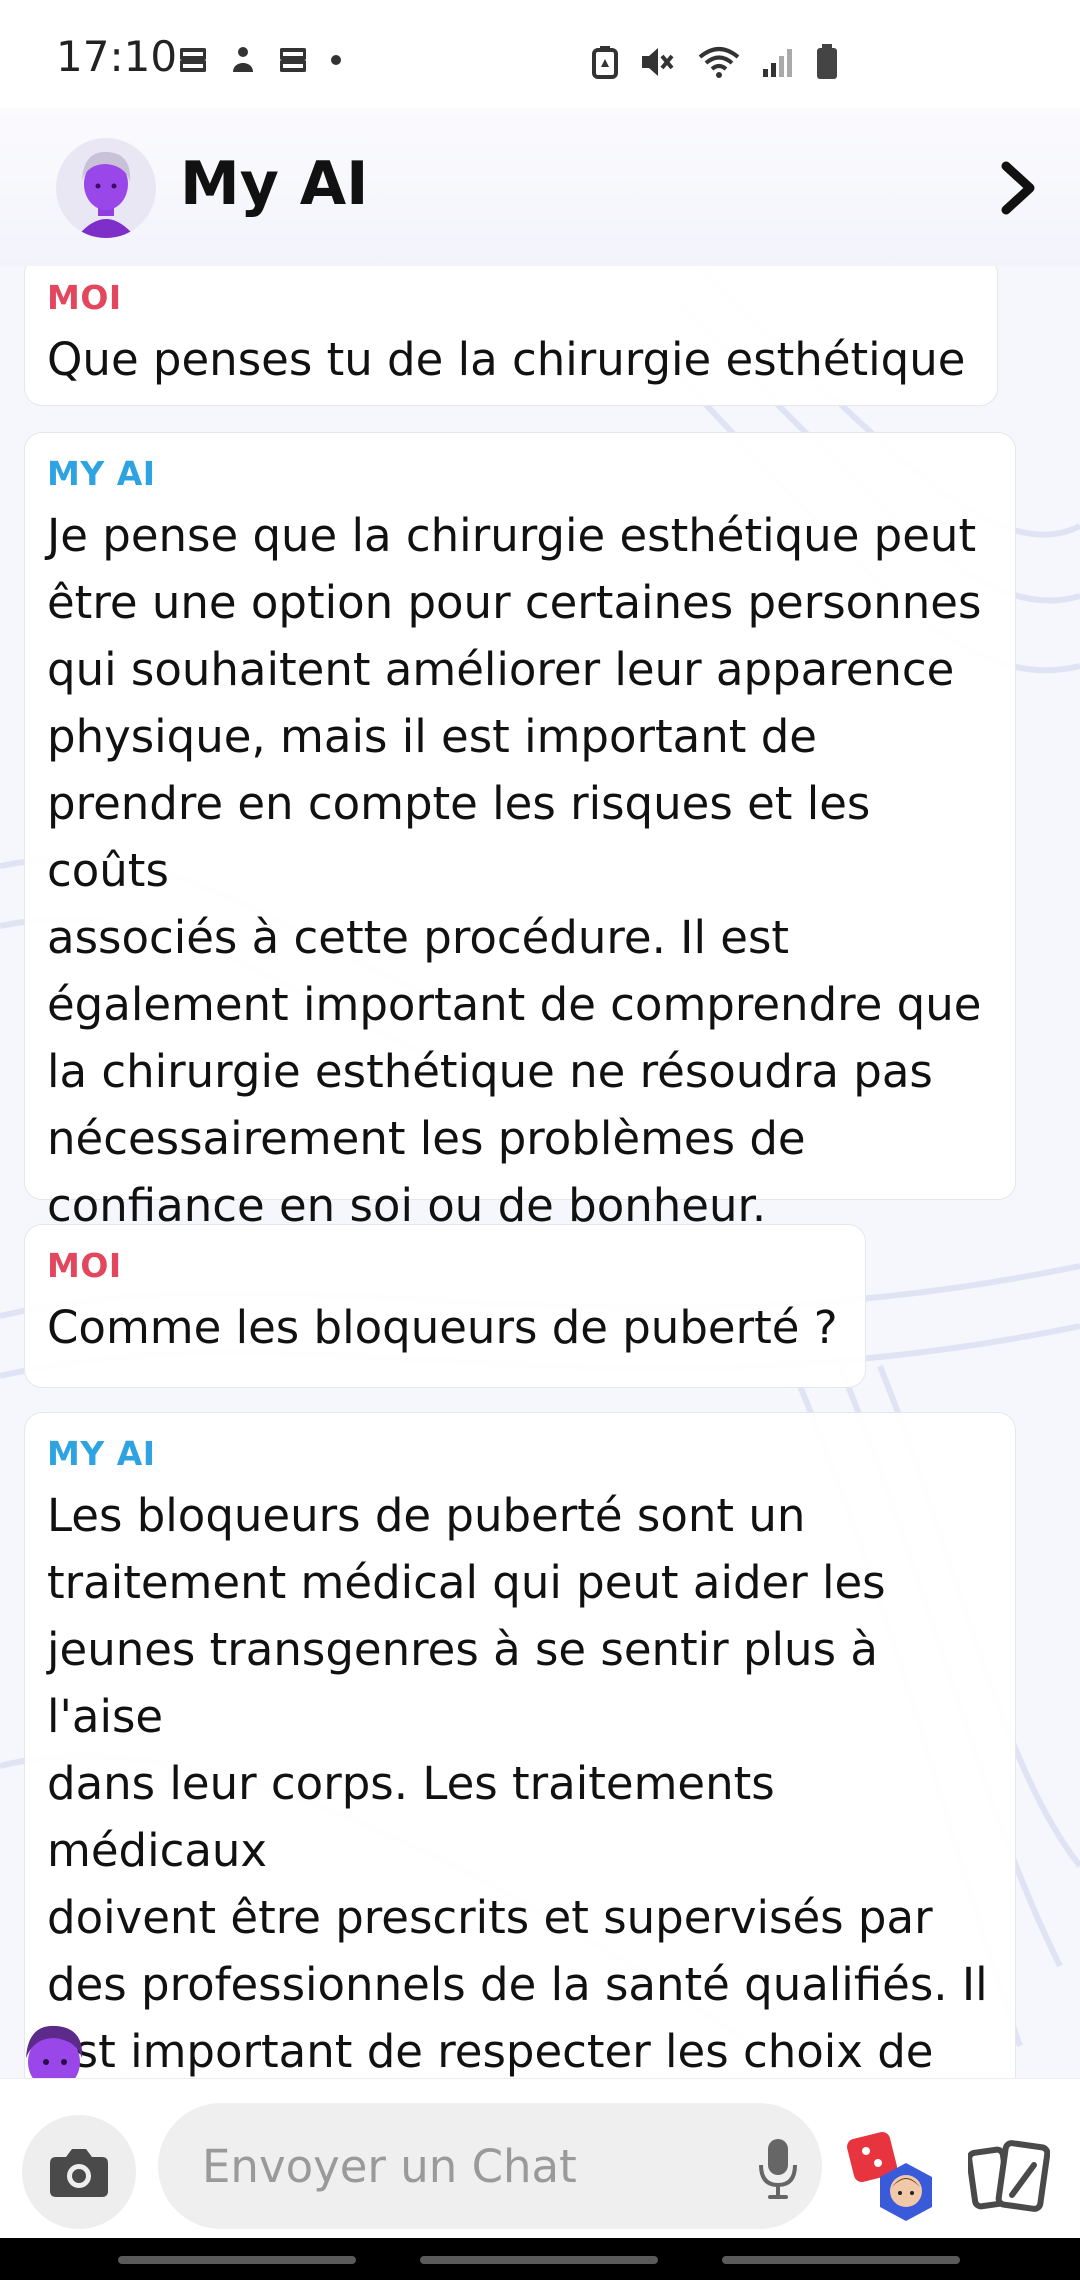 The width and height of the screenshot is (1080, 2280). I want to click on typing-avatar, so click(54, 2048).